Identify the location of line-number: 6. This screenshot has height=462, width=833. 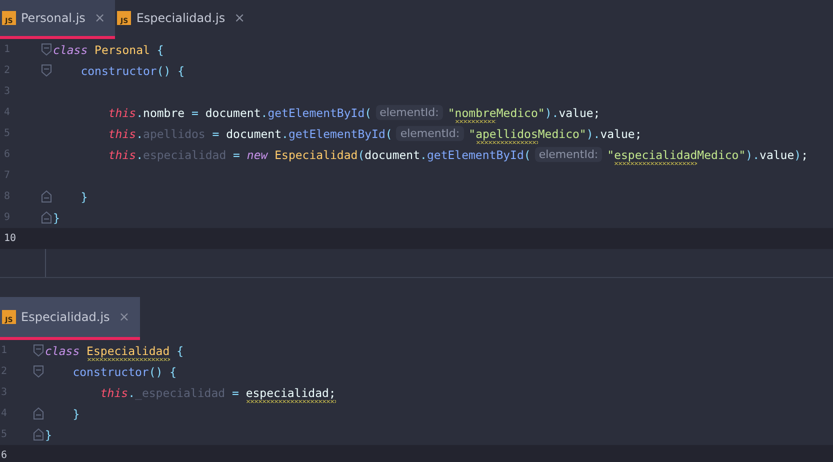
(4, 455).